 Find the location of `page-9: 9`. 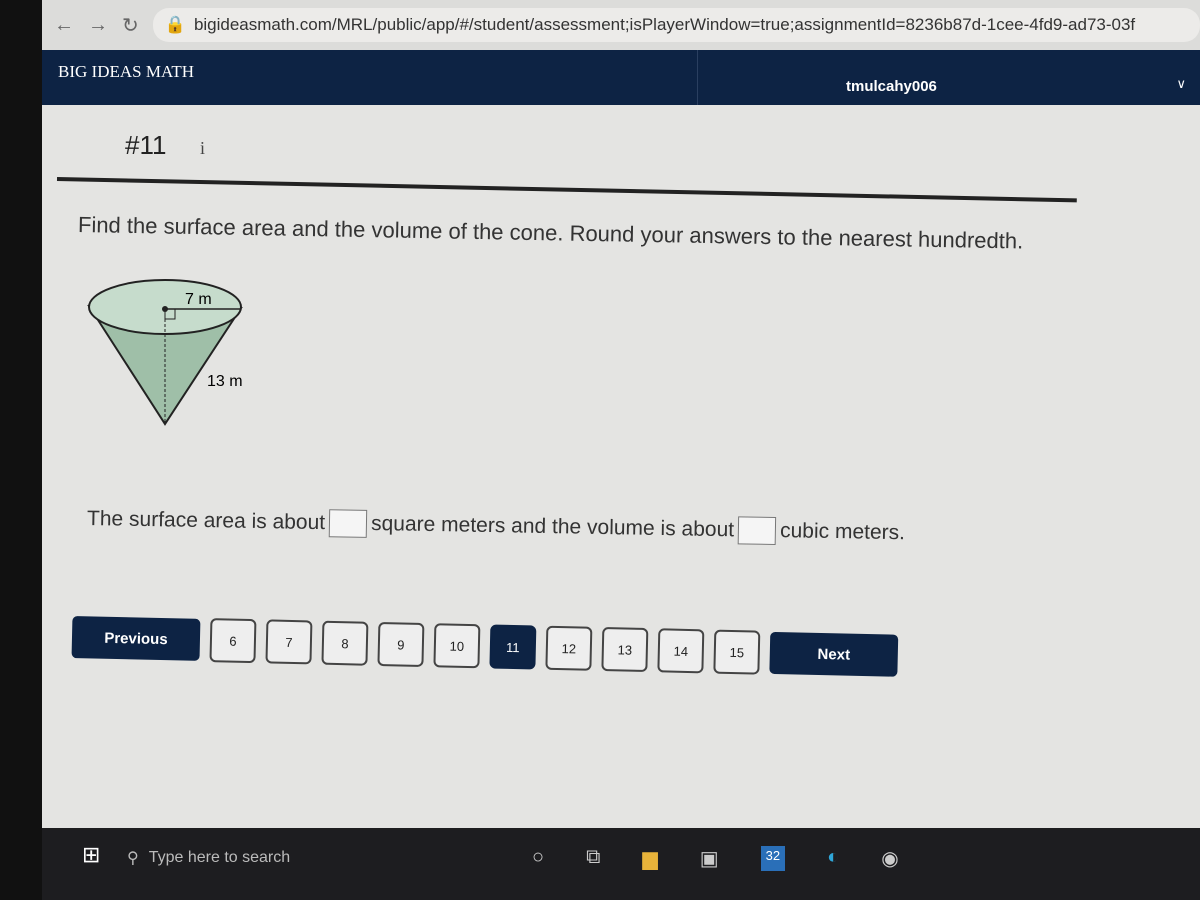

page-9: 9 is located at coordinates (401, 644).